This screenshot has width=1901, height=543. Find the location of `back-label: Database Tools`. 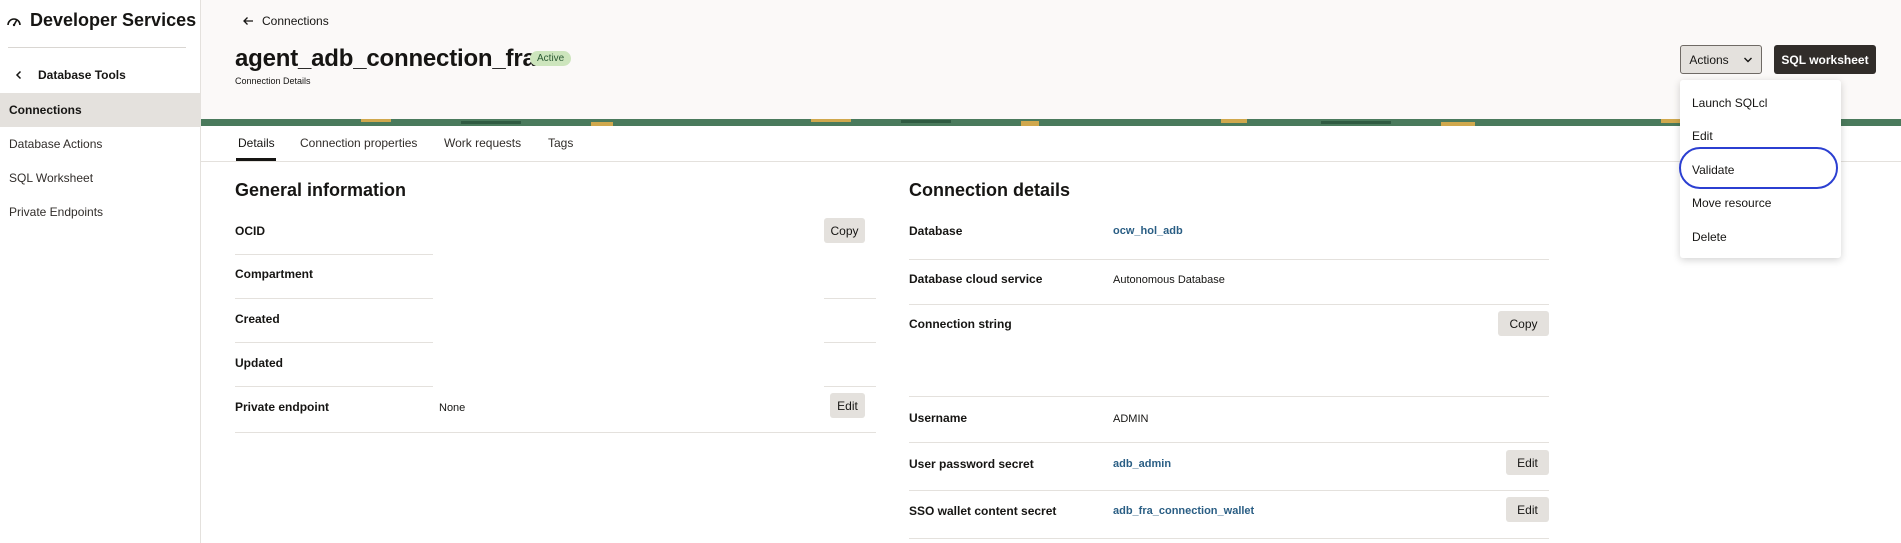

back-label: Database Tools is located at coordinates (82, 75).